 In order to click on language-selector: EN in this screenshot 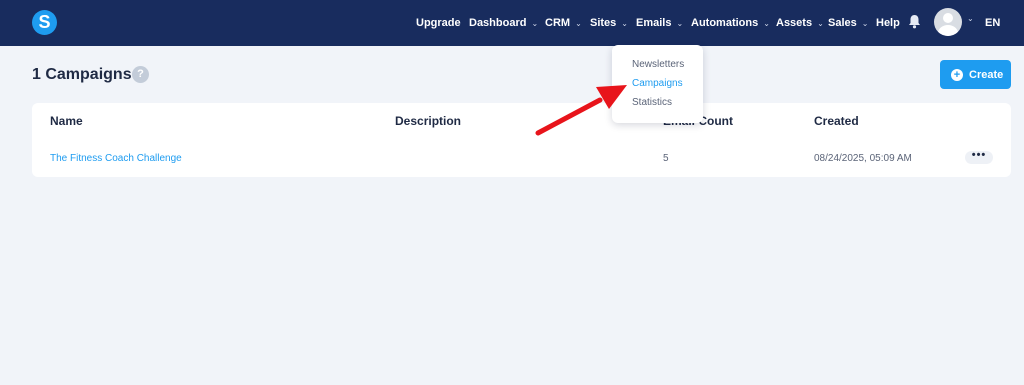, I will do `click(992, 23)`.